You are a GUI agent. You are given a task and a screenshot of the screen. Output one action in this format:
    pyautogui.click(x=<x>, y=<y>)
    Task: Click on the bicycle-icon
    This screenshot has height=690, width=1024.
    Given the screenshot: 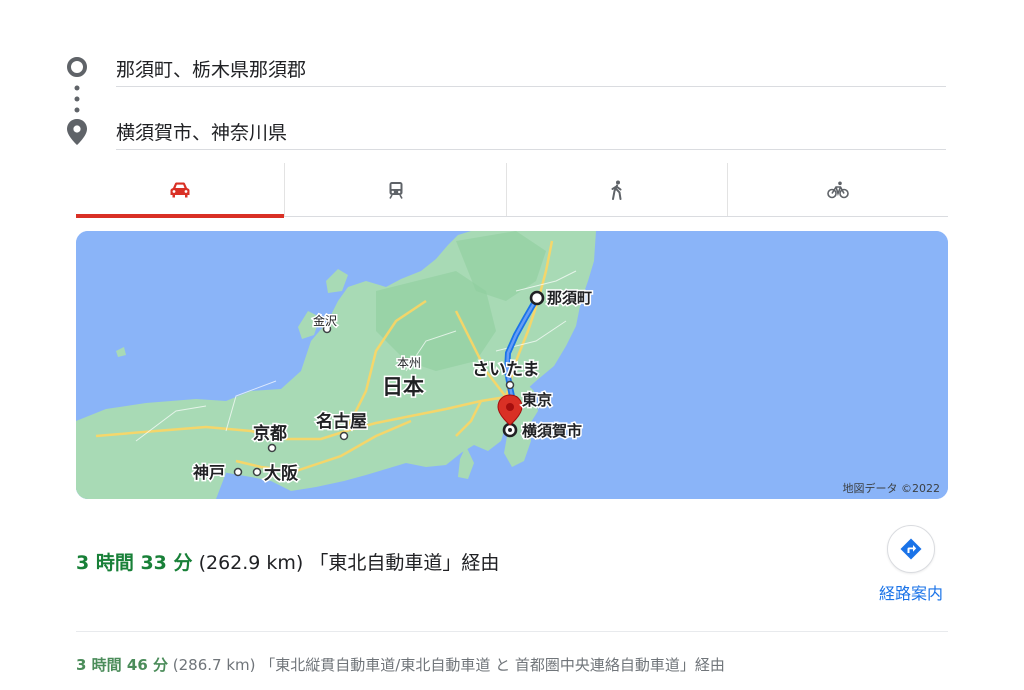 What is the action you would take?
    pyautogui.click(x=838, y=189)
    